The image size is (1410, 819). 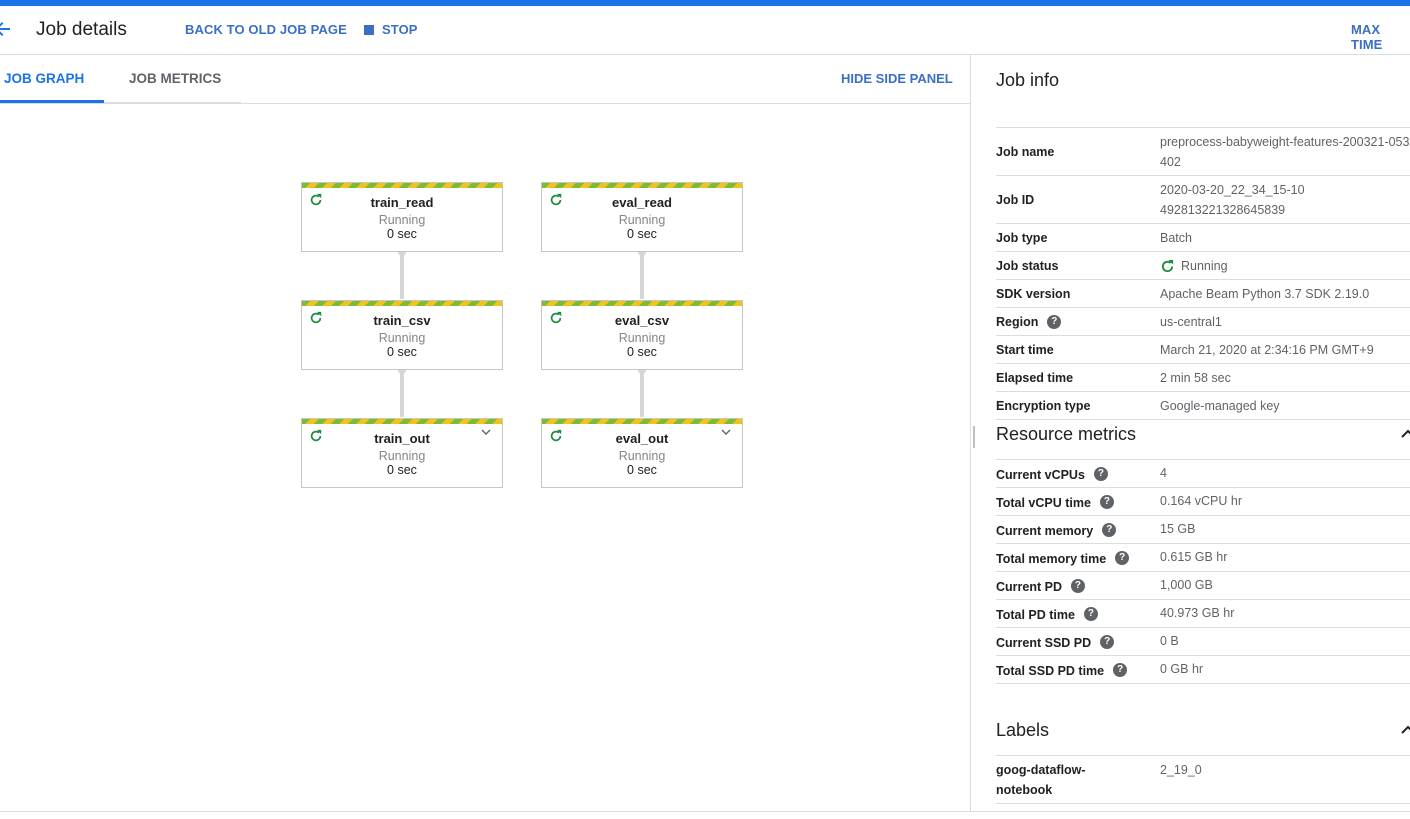 What do you see at coordinates (1203, 474) in the screenshot?
I see `metric-row: Current vCPUs? 4` at bounding box center [1203, 474].